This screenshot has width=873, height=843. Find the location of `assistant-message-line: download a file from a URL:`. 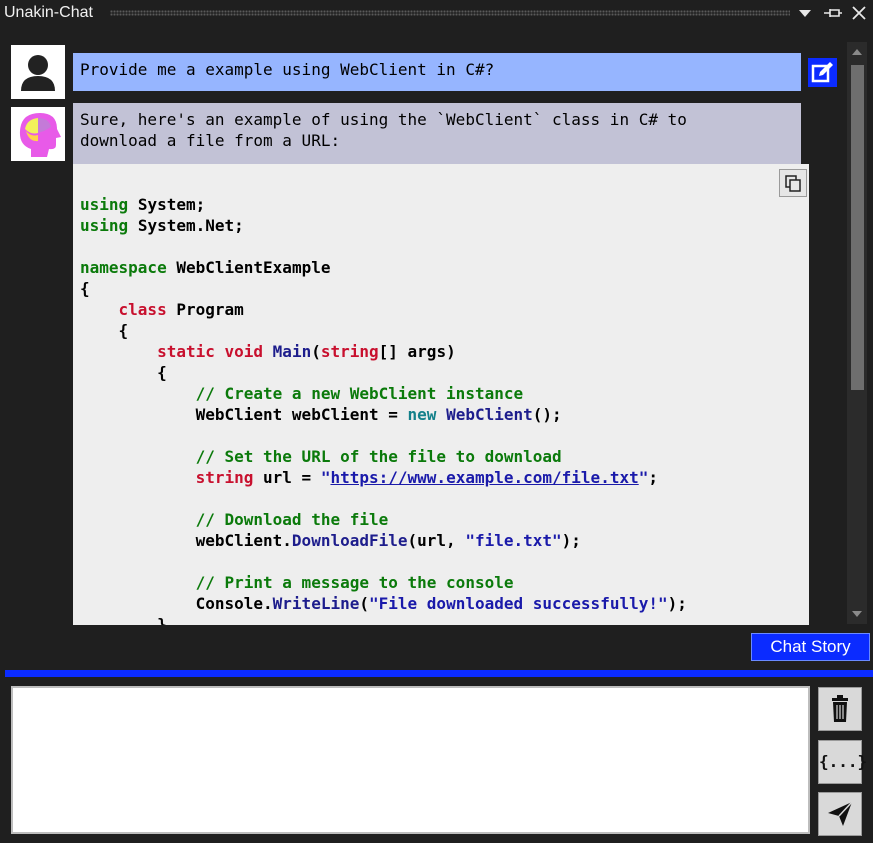

assistant-message-line: download a file from a URL: is located at coordinates (210, 140).